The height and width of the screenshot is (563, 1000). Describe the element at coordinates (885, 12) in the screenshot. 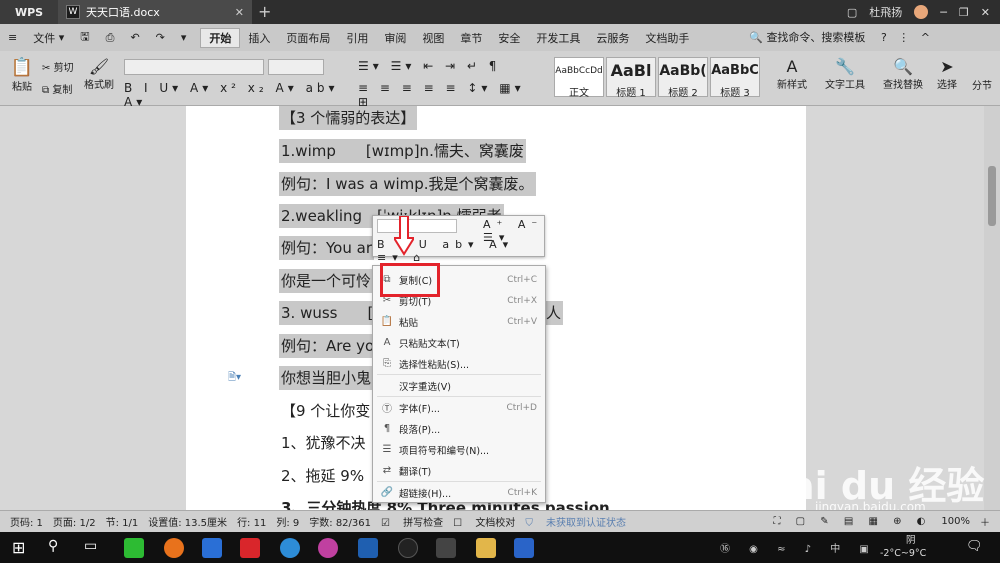

I see `user-name: 杜飛扬` at that location.